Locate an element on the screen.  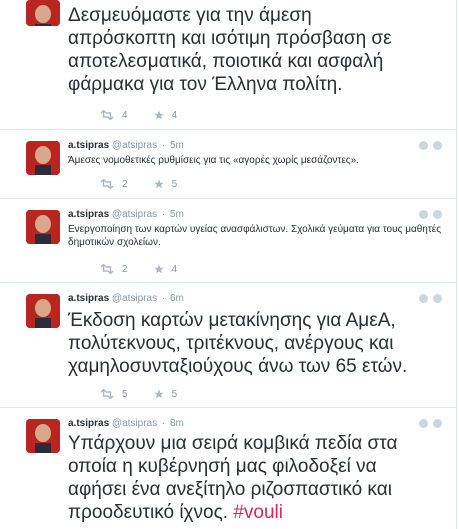
tweet-header: a.tsipras @atsipras · 8m is located at coordinates (126, 423).